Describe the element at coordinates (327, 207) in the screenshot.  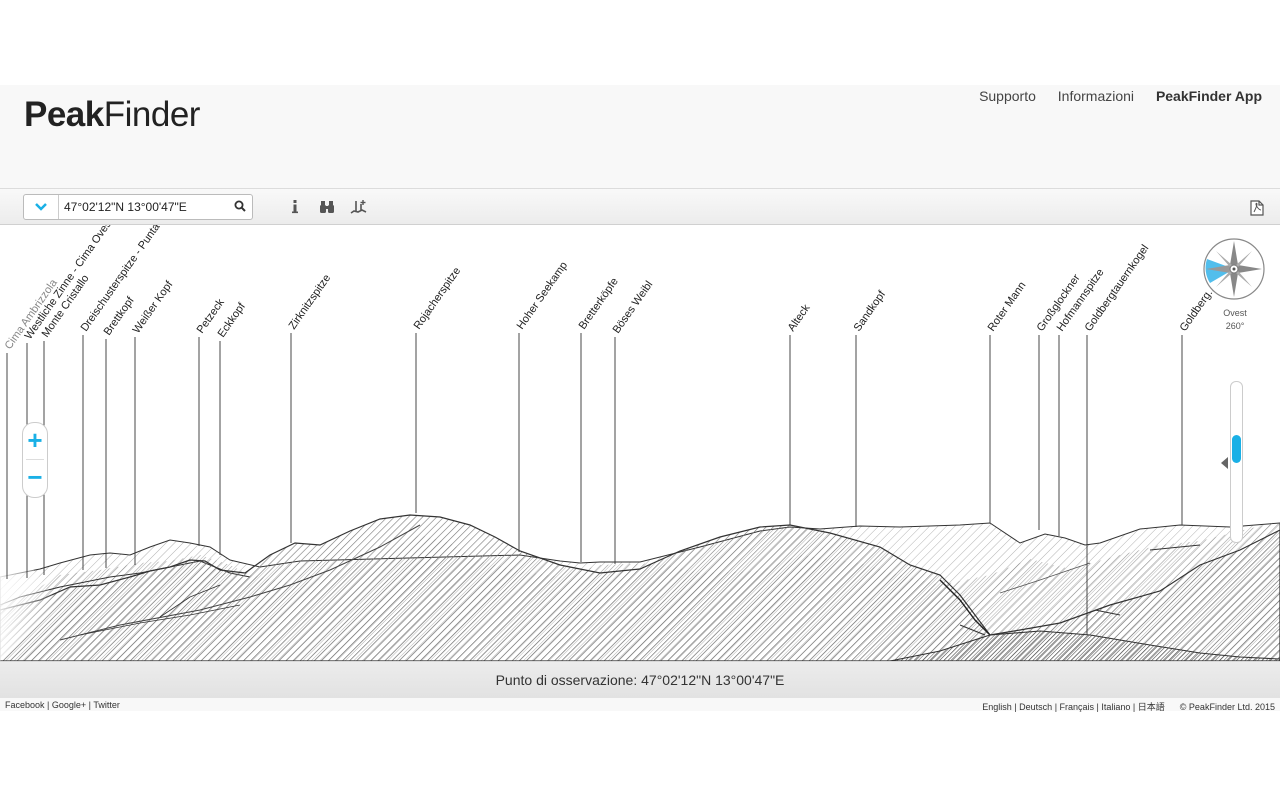
I see `binoculars-icon` at that location.